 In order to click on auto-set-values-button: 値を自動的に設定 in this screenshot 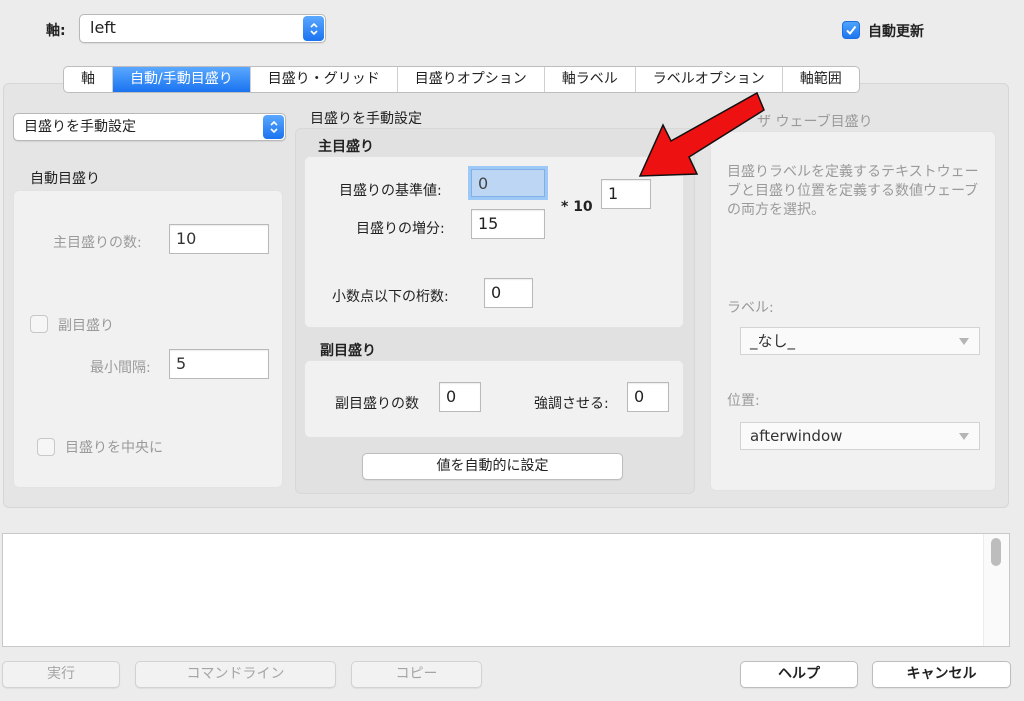, I will do `click(492, 466)`.